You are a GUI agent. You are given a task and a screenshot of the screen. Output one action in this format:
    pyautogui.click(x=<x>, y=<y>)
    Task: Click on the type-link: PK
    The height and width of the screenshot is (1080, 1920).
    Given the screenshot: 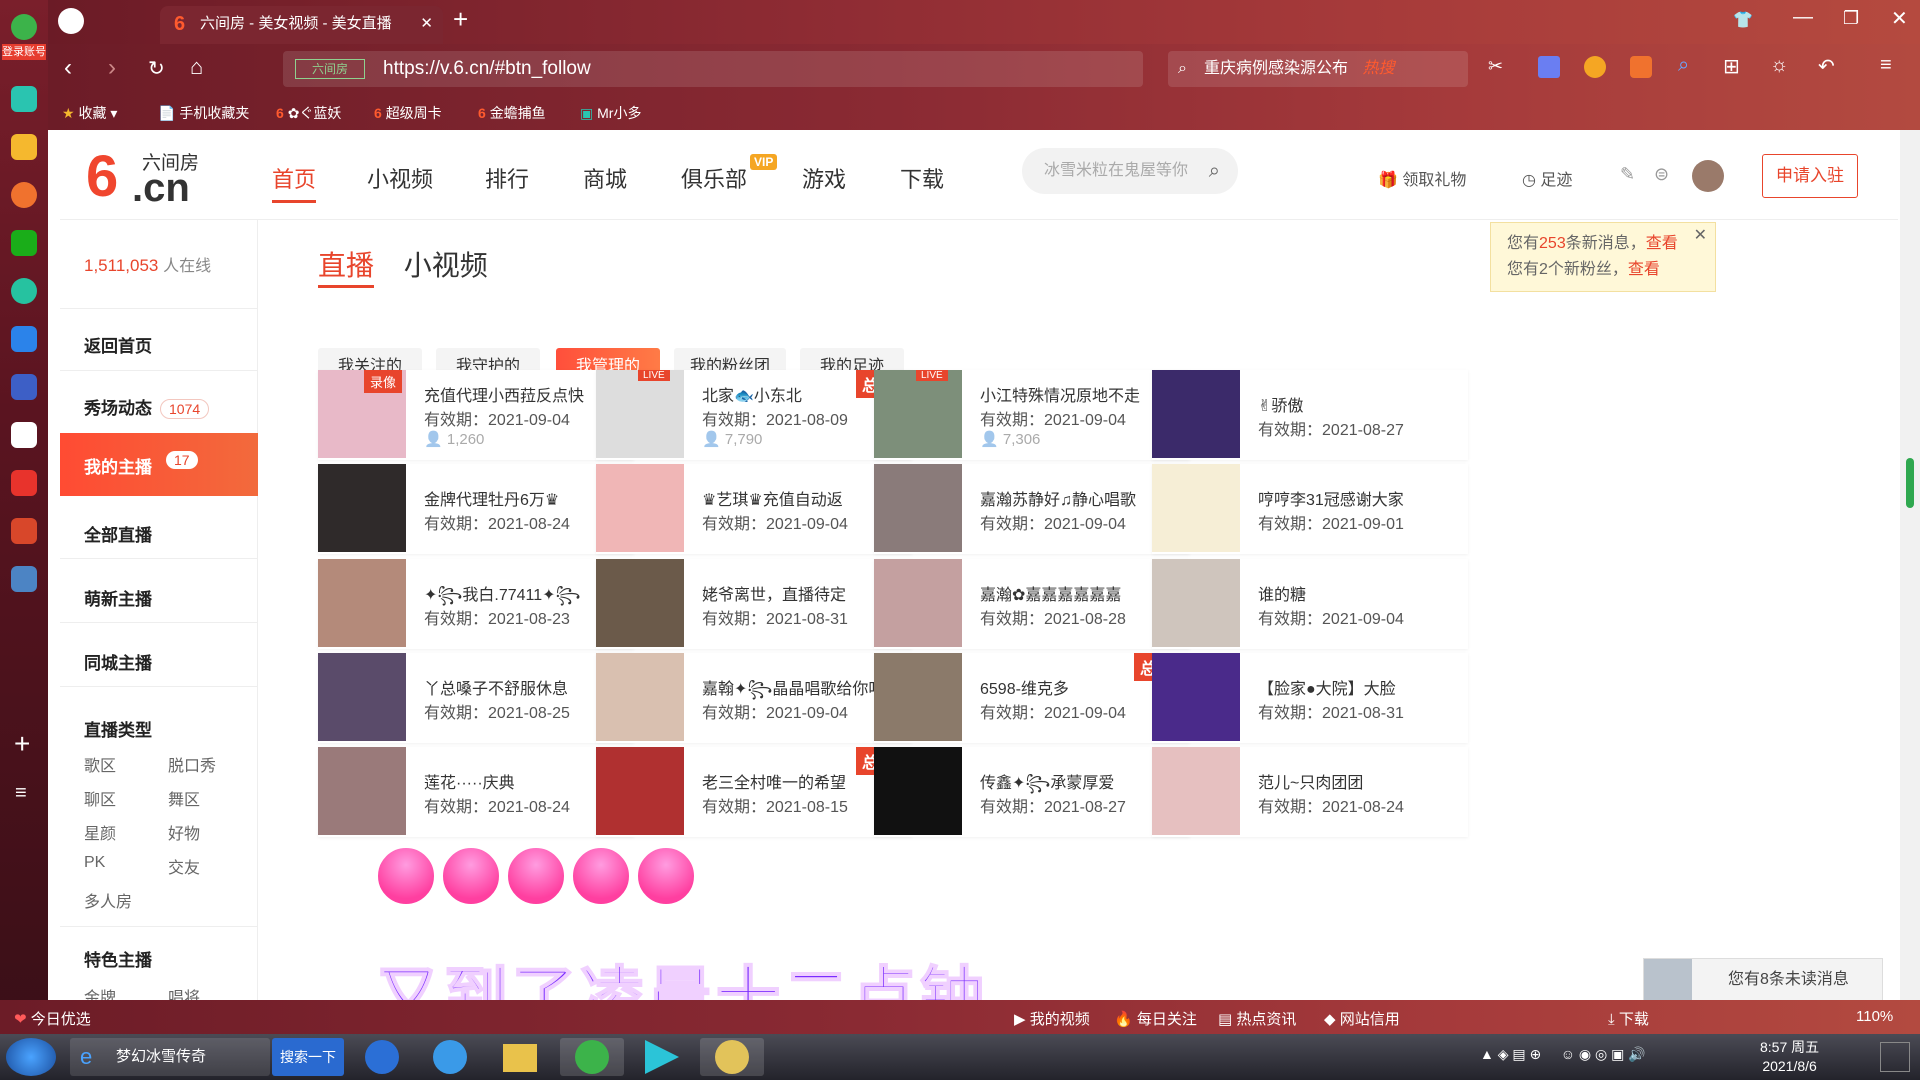 What is the action you would take?
    pyautogui.click(x=94, y=863)
    